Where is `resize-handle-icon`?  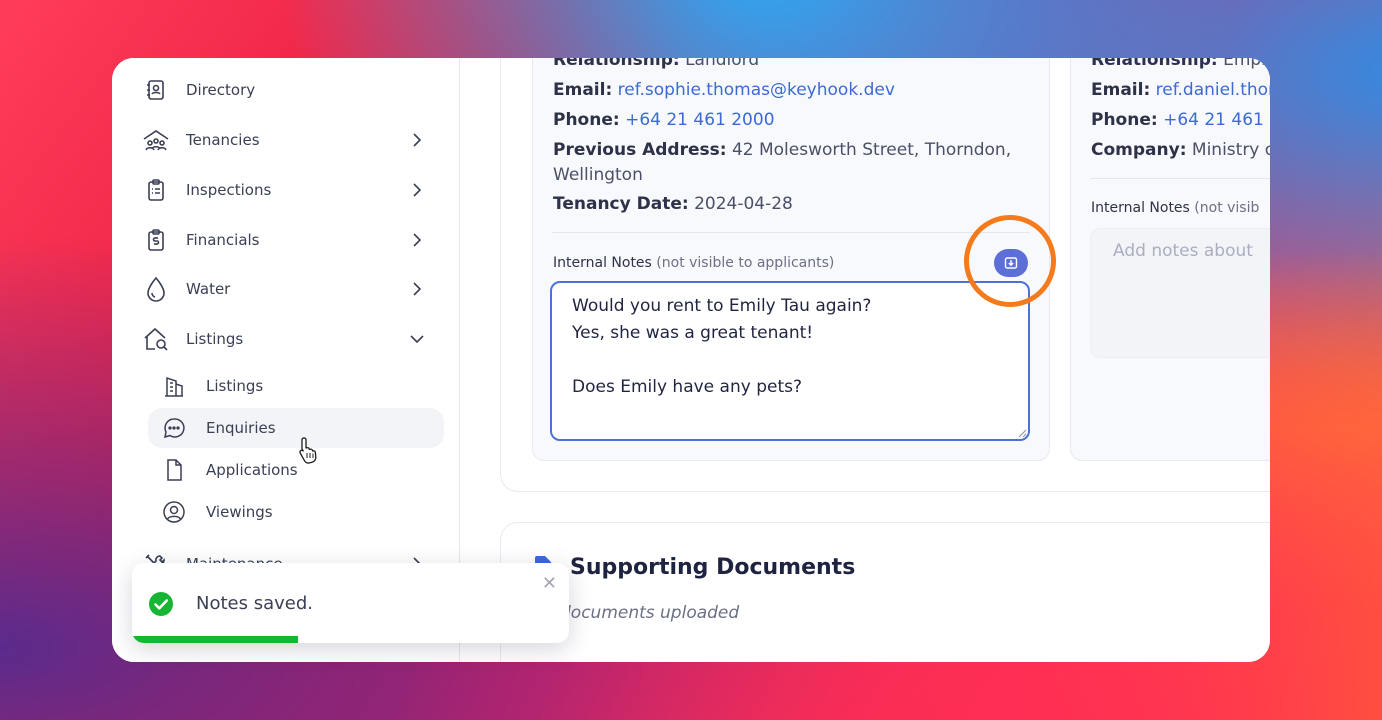
resize-handle-icon is located at coordinates (1022, 433).